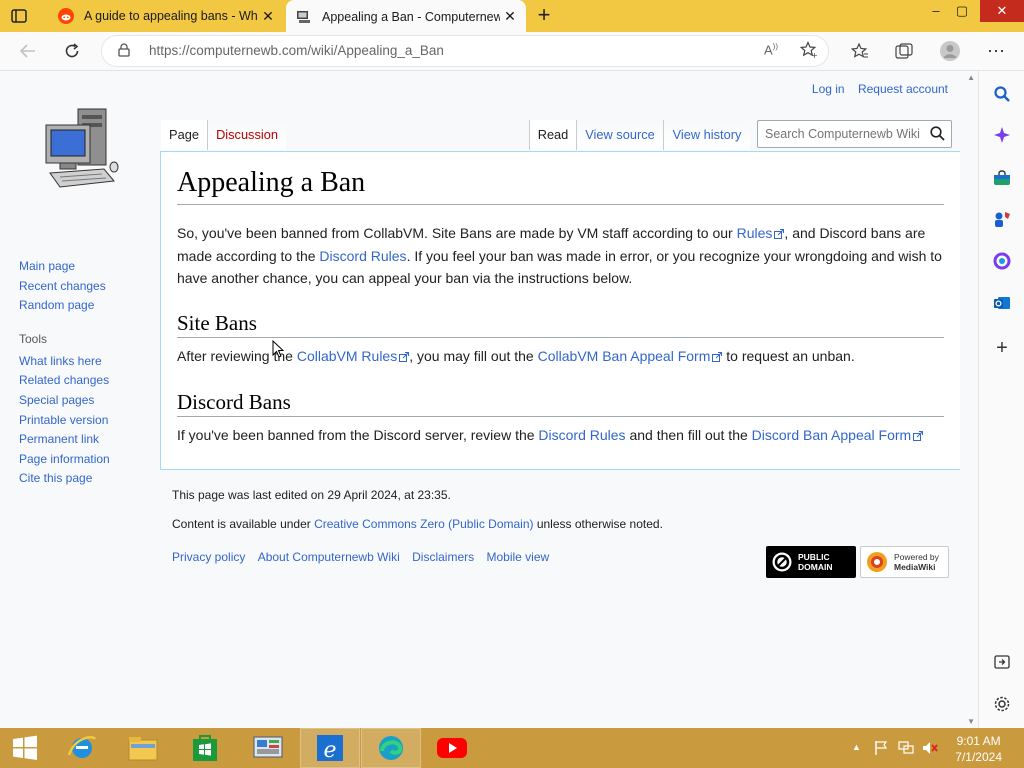 This screenshot has height=768, width=1024. What do you see at coordinates (978, 749) in the screenshot?
I see `system-clock: 9:01 AM 7/1/2024` at bounding box center [978, 749].